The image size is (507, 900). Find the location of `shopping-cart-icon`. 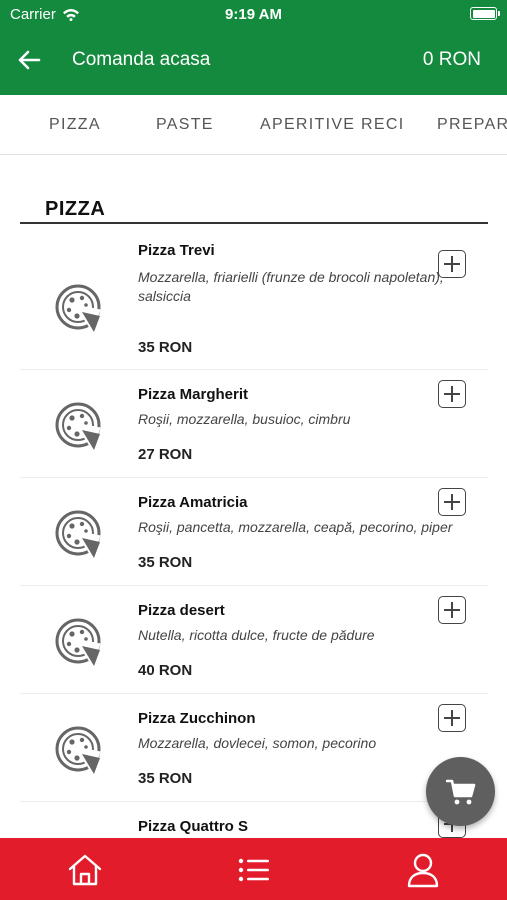

shopping-cart-icon is located at coordinates (460, 791).